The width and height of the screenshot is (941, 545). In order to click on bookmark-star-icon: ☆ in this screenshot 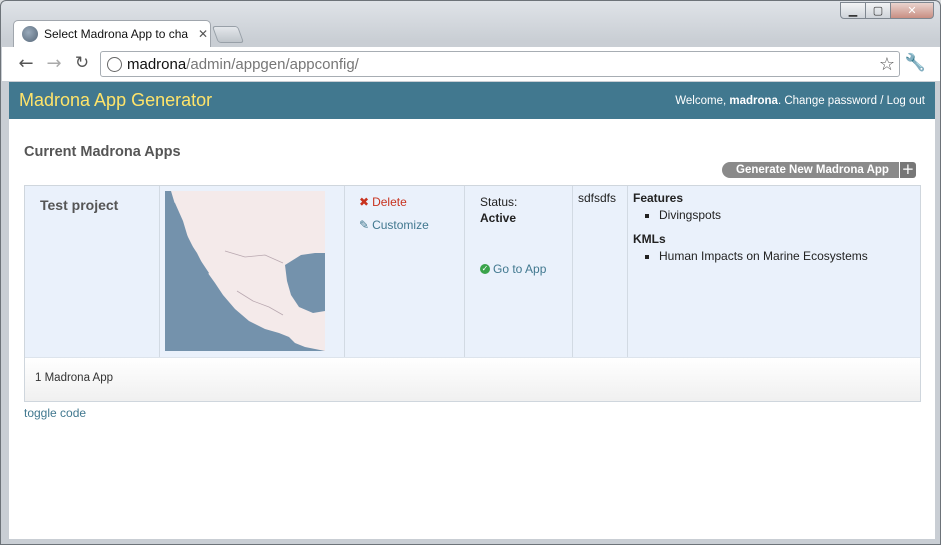, I will do `click(887, 64)`.